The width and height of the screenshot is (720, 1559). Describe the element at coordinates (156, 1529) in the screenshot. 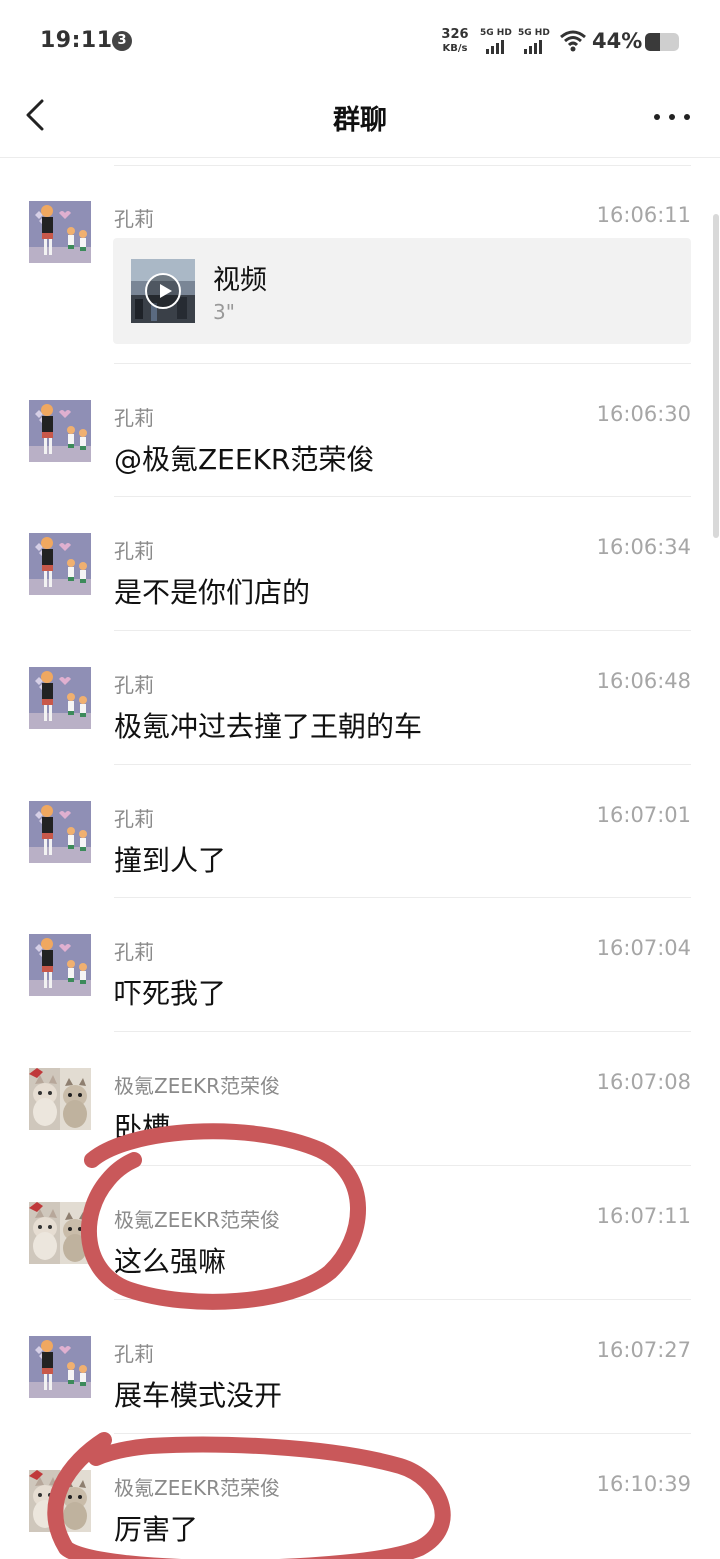

I see `message-text: 厉害了` at that location.